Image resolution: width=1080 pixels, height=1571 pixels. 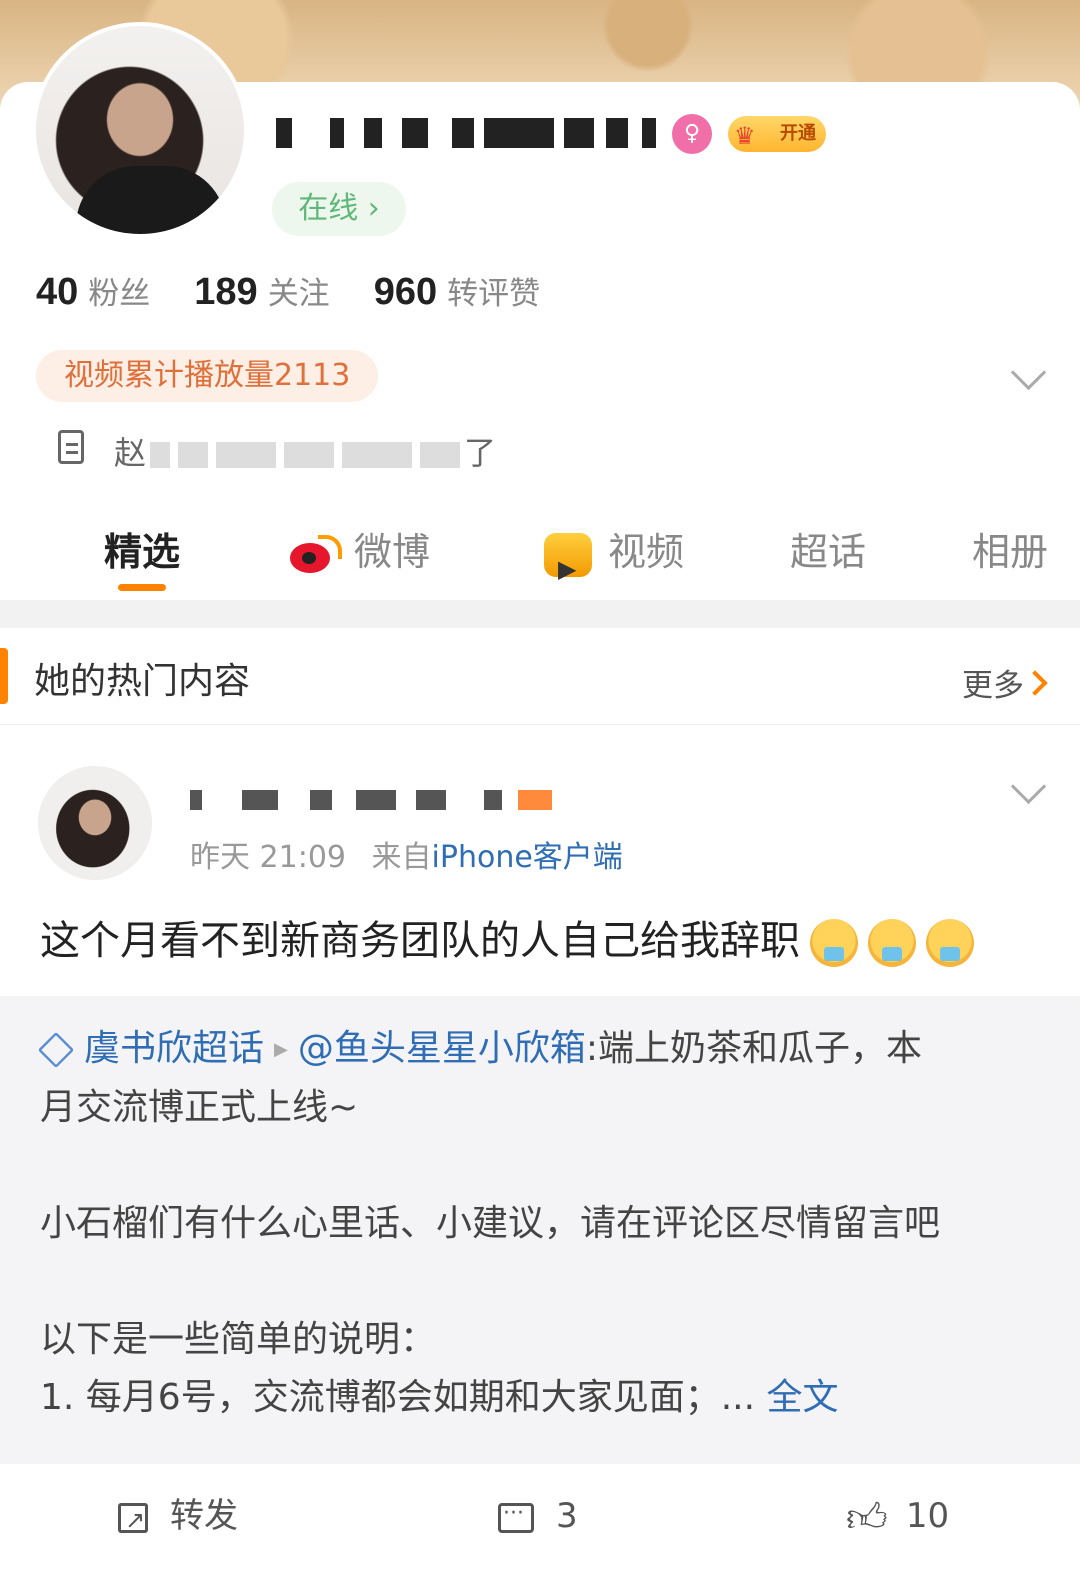 What do you see at coordinates (142, 587) in the screenshot?
I see `active-tab-indicator` at bounding box center [142, 587].